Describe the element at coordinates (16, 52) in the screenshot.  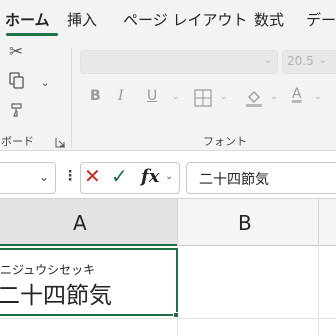
I see `scissors-icon: ✂` at that location.